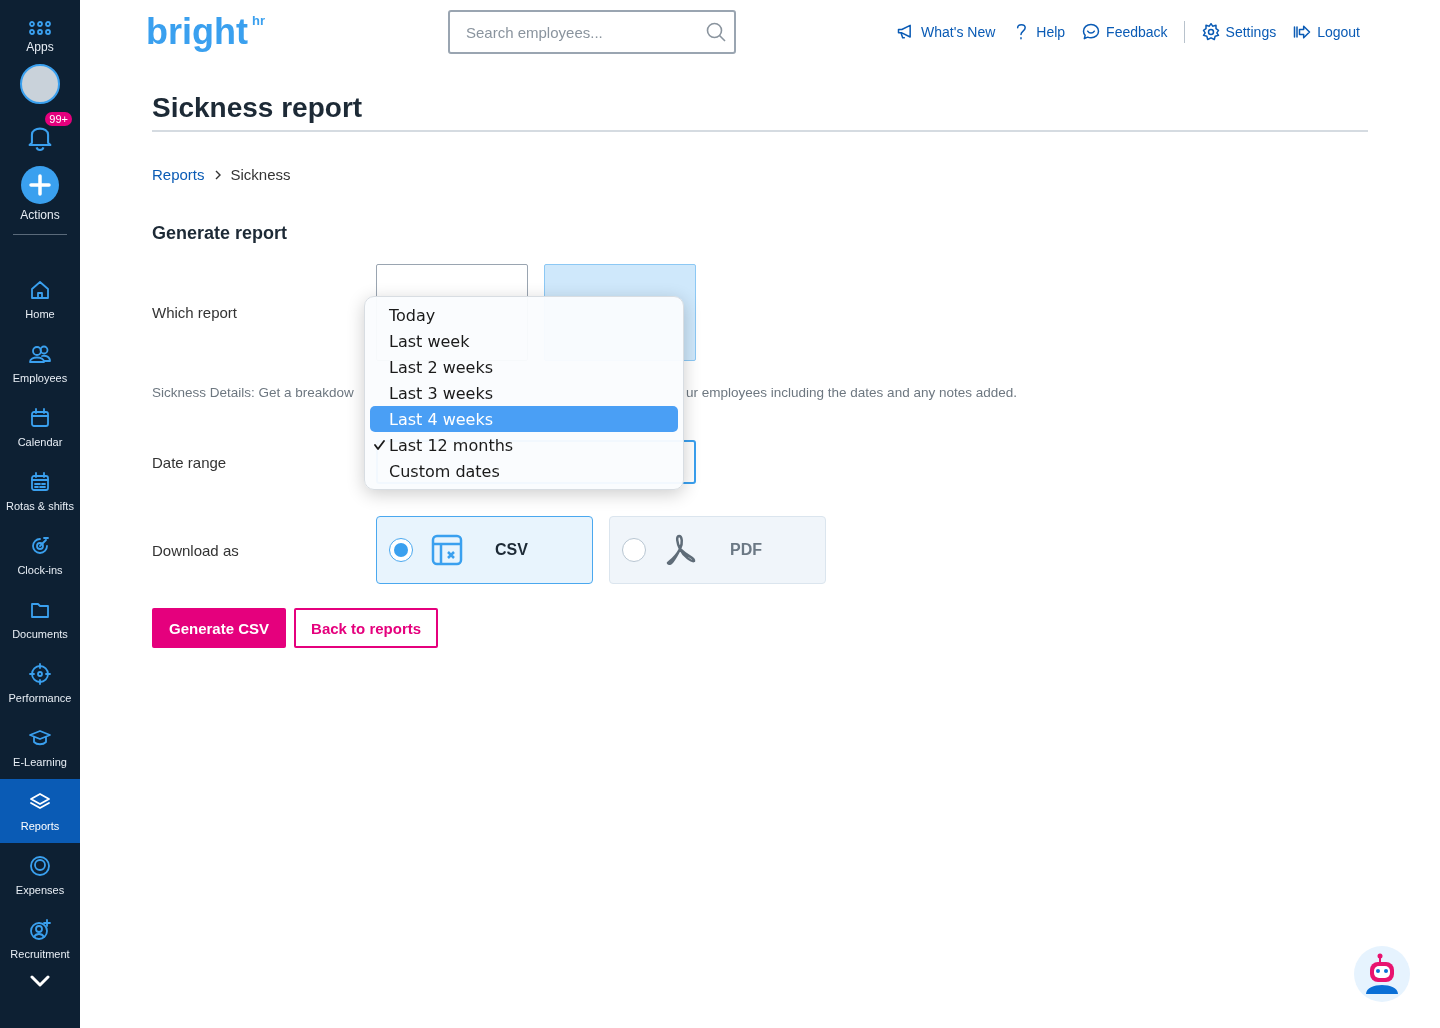 The height and width of the screenshot is (1028, 1440). I want to click on generate-button: Generate CSV, so click(219, 628).